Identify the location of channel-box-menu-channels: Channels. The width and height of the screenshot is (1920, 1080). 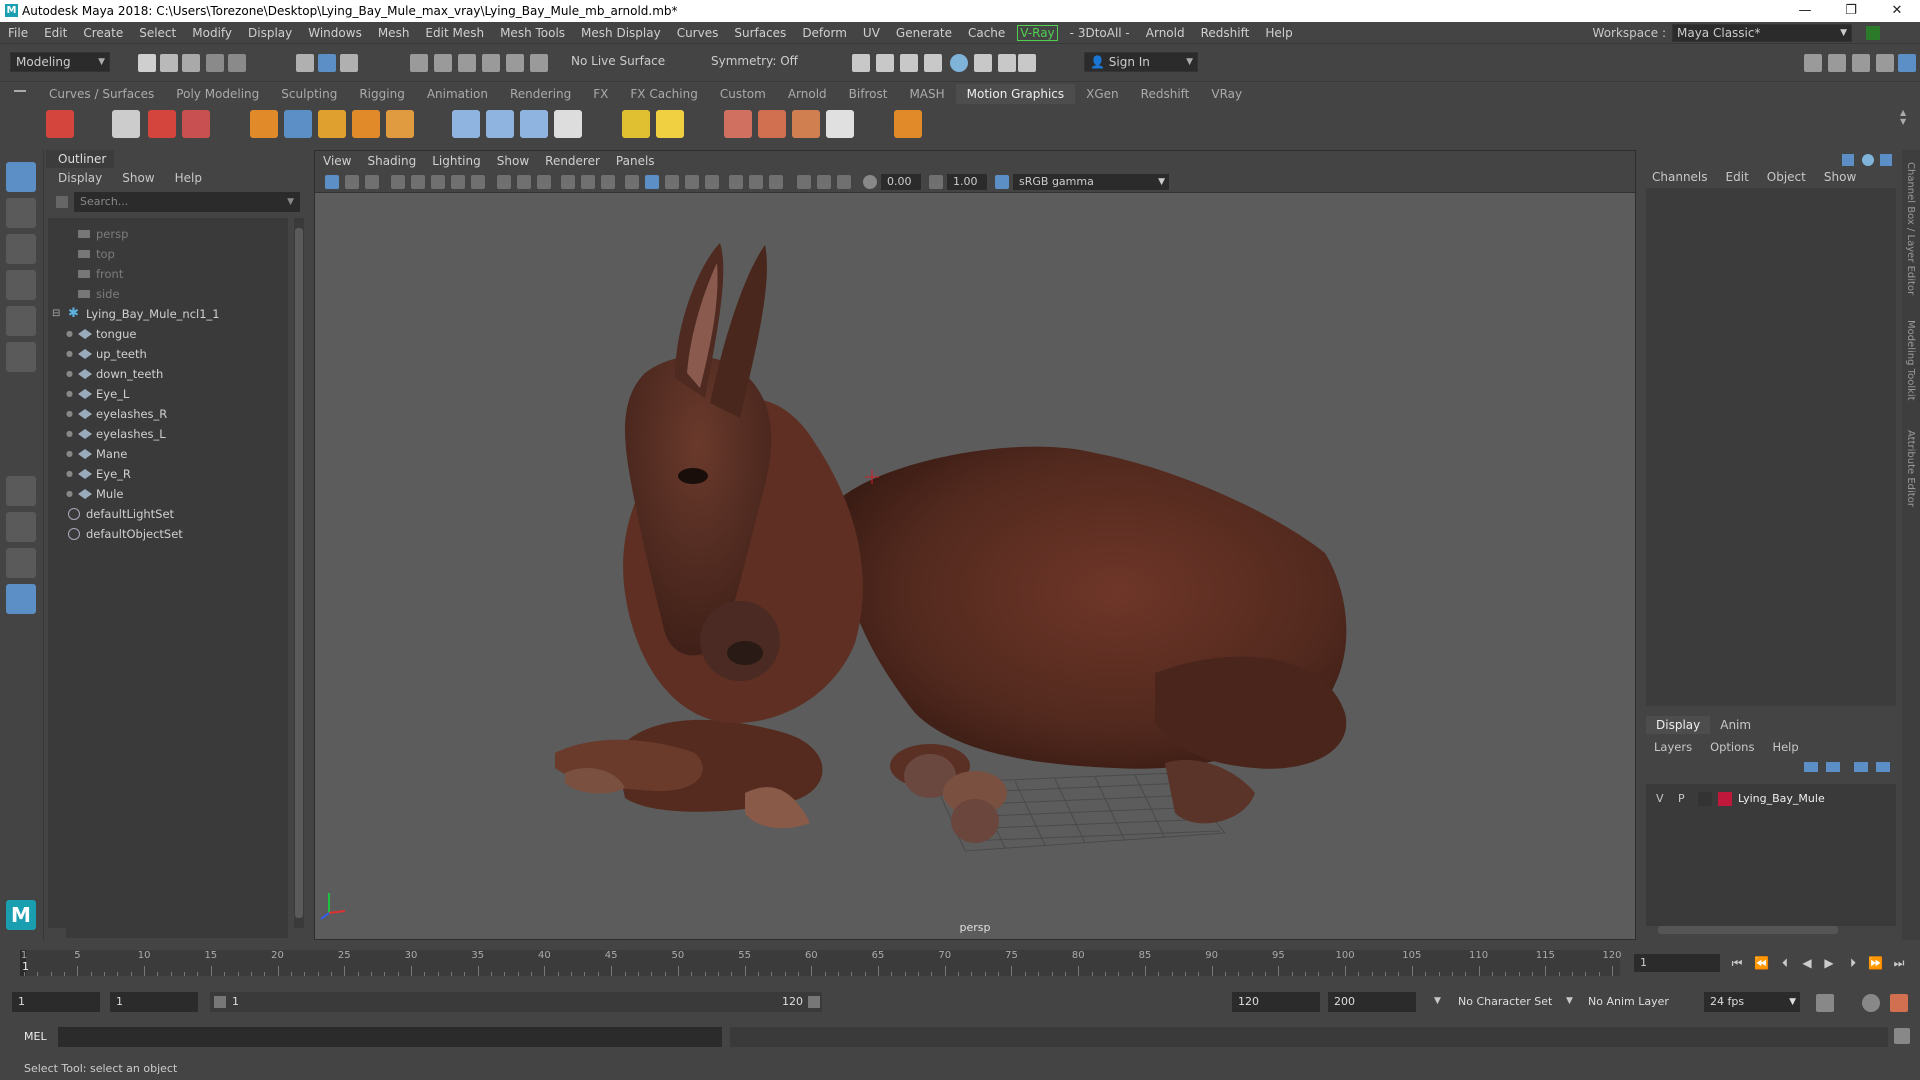
(1680, 177).